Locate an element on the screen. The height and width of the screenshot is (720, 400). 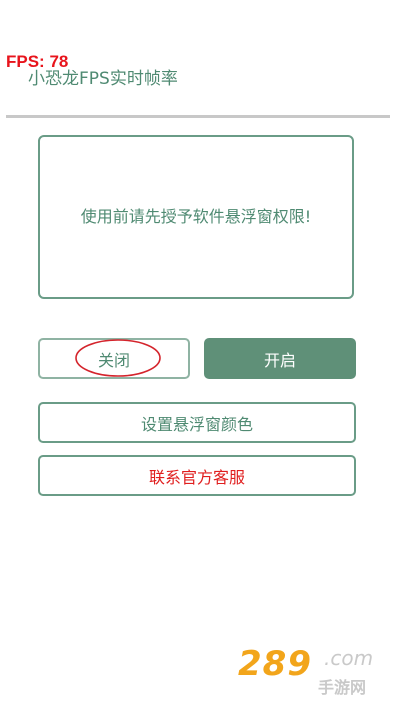
contact-support-button: 联系官方客服 is located at coordinates (197, 475).